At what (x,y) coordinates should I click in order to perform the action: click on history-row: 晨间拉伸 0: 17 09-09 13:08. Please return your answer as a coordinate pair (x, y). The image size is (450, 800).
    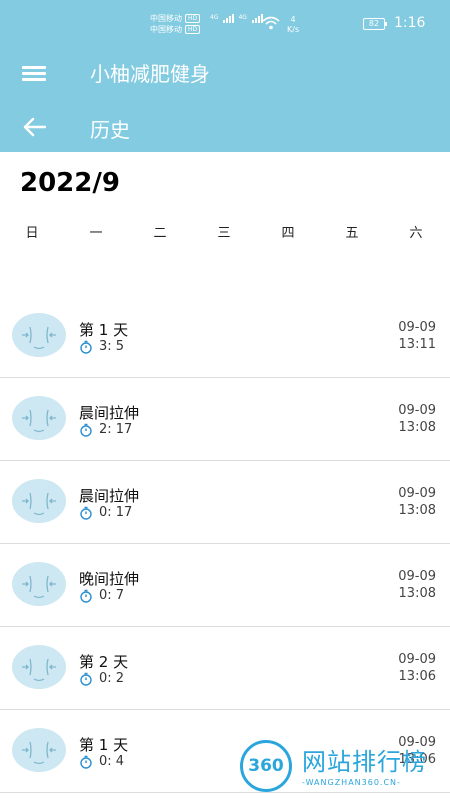
    Looking at the image, I should click on (225, 502).